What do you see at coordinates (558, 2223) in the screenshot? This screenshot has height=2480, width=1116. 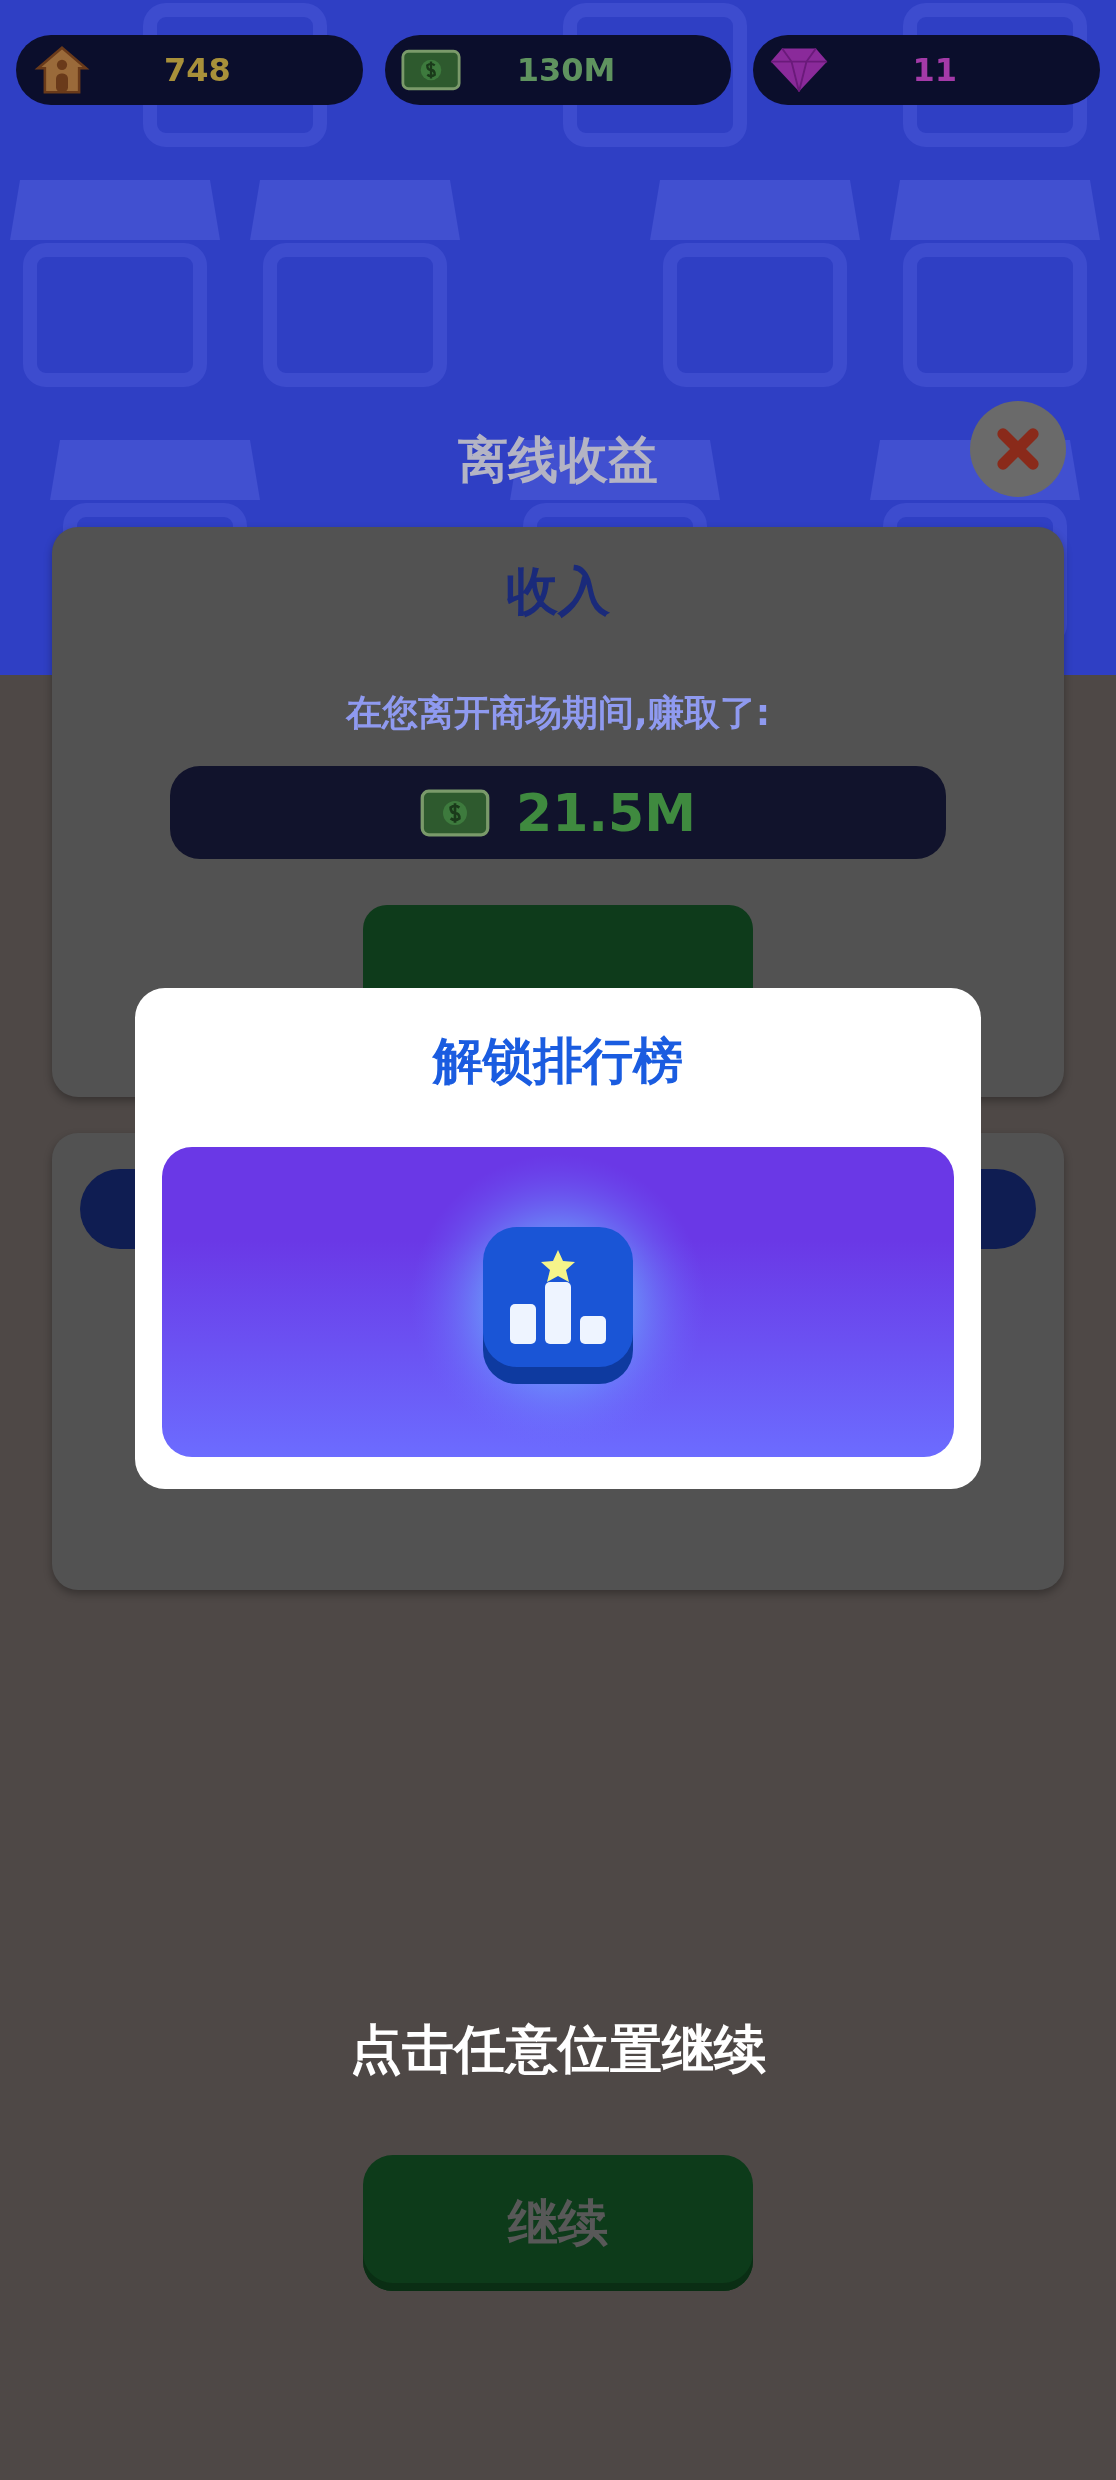 I see `continue-button: 继续` at bounding box center [558, 2223].